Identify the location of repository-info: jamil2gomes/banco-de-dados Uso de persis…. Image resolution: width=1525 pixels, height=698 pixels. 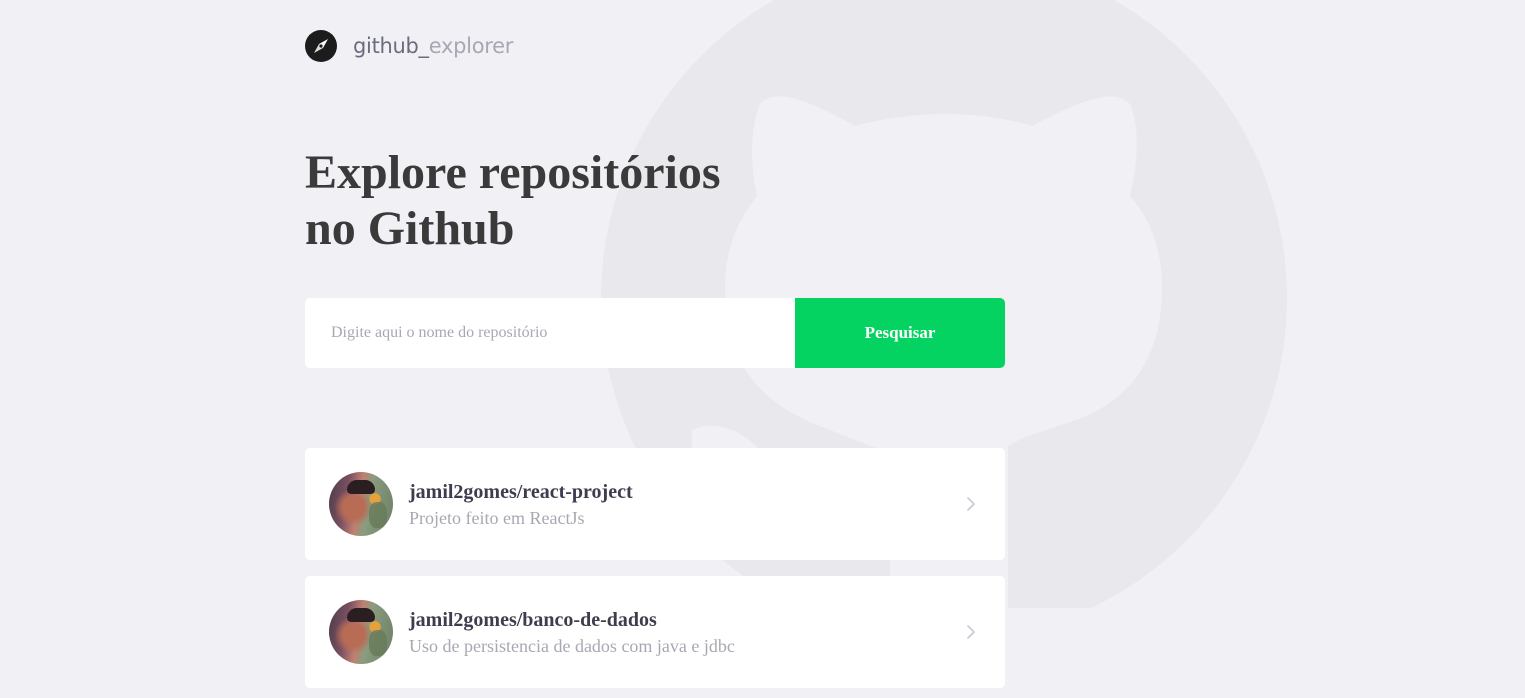
(679, 632).